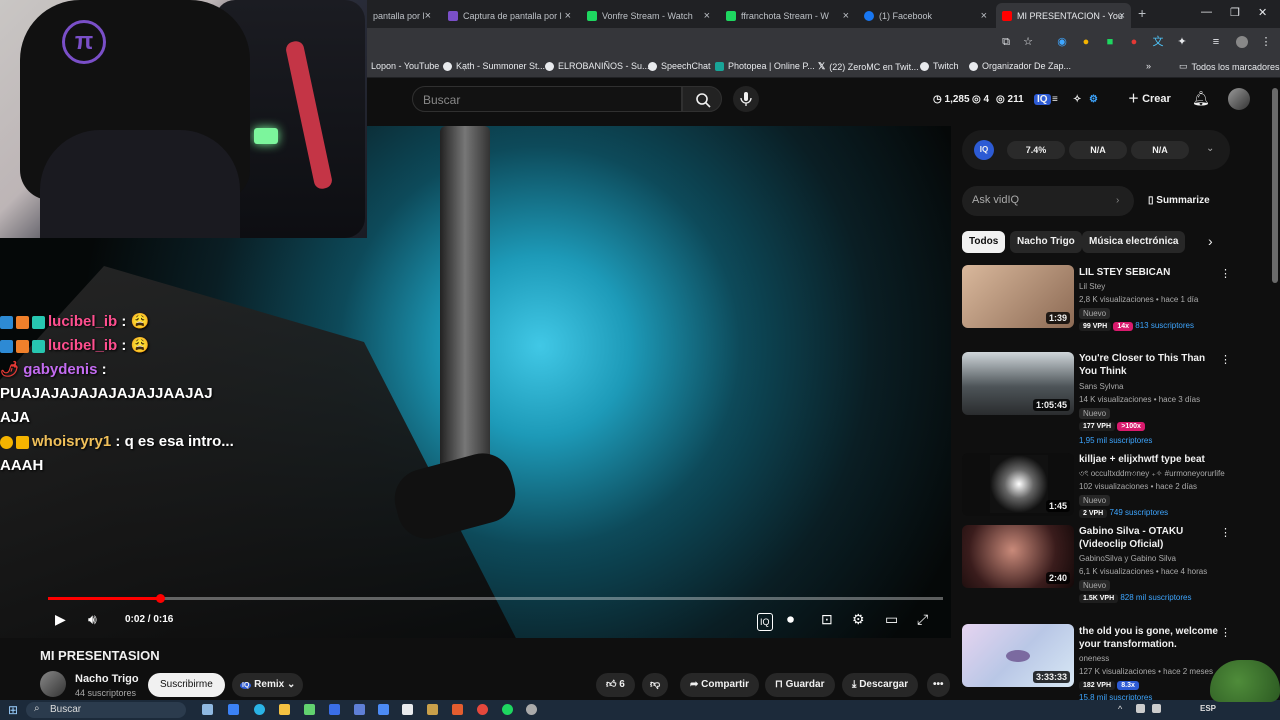  Describe the element at coordinates (1242, 42) in the screenshot. I see `profile-icon` at that location.